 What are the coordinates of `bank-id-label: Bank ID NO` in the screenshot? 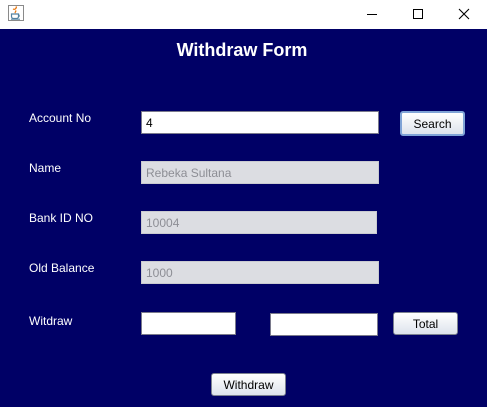 It's located at (61, 218).